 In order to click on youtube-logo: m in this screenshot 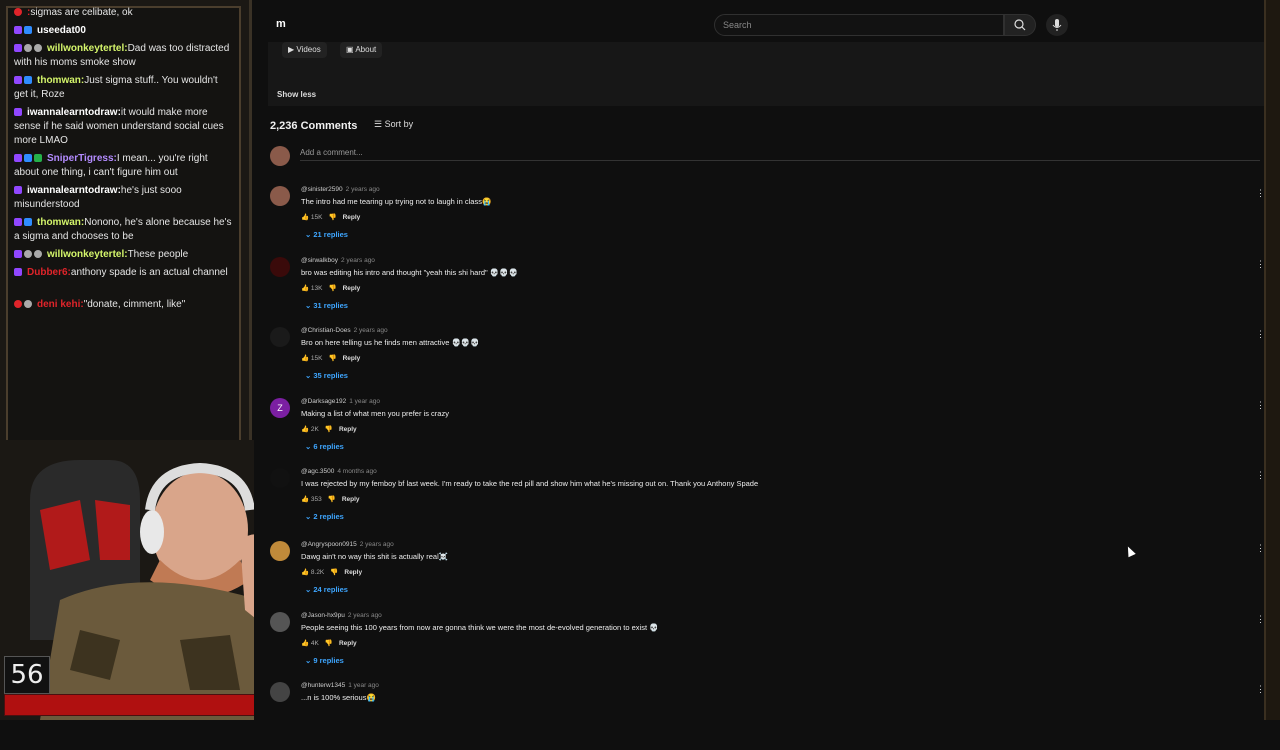, I will do `click(281, 24)`.